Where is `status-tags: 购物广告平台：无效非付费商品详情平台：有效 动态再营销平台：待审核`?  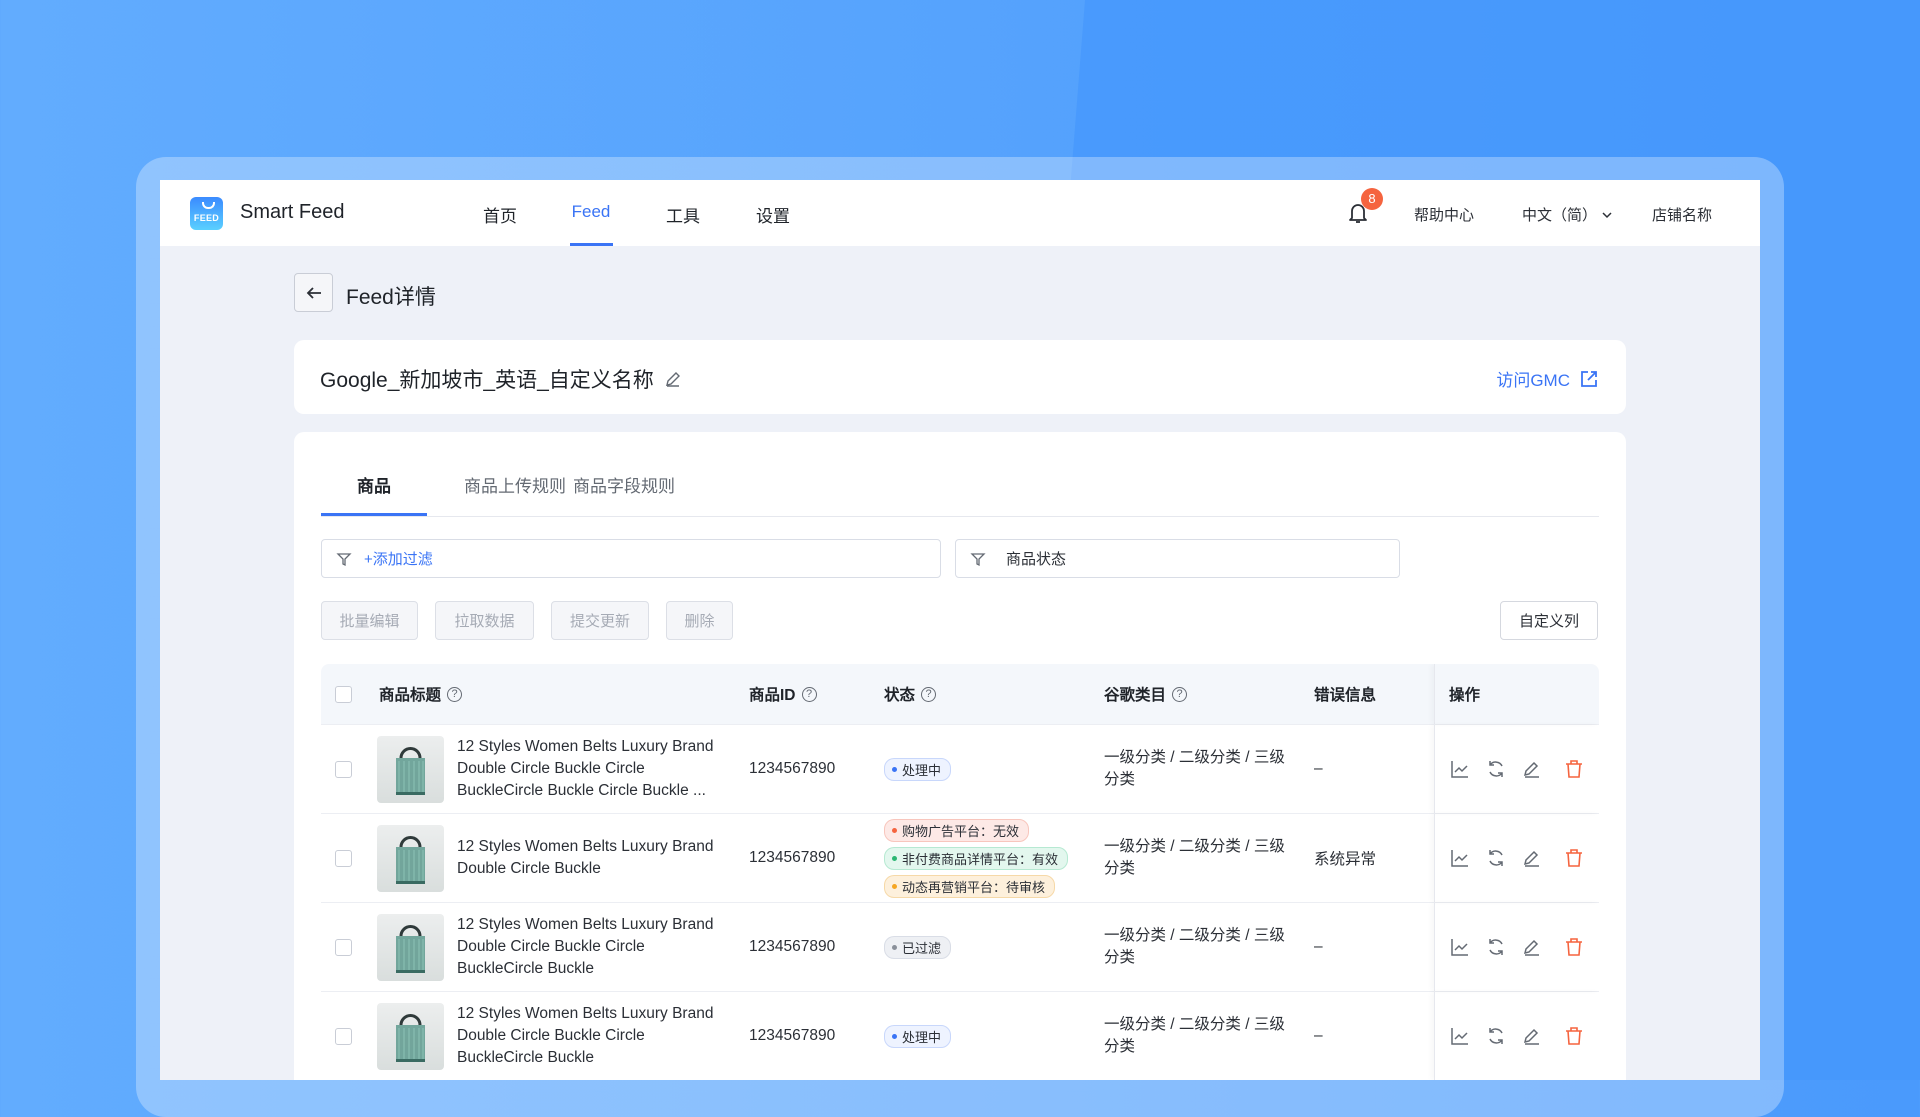
status-tags: 购物广告平台：无效非付费商品详情平台：有效 动态再营销平台：待审核 is located at coordinates (980, 858).